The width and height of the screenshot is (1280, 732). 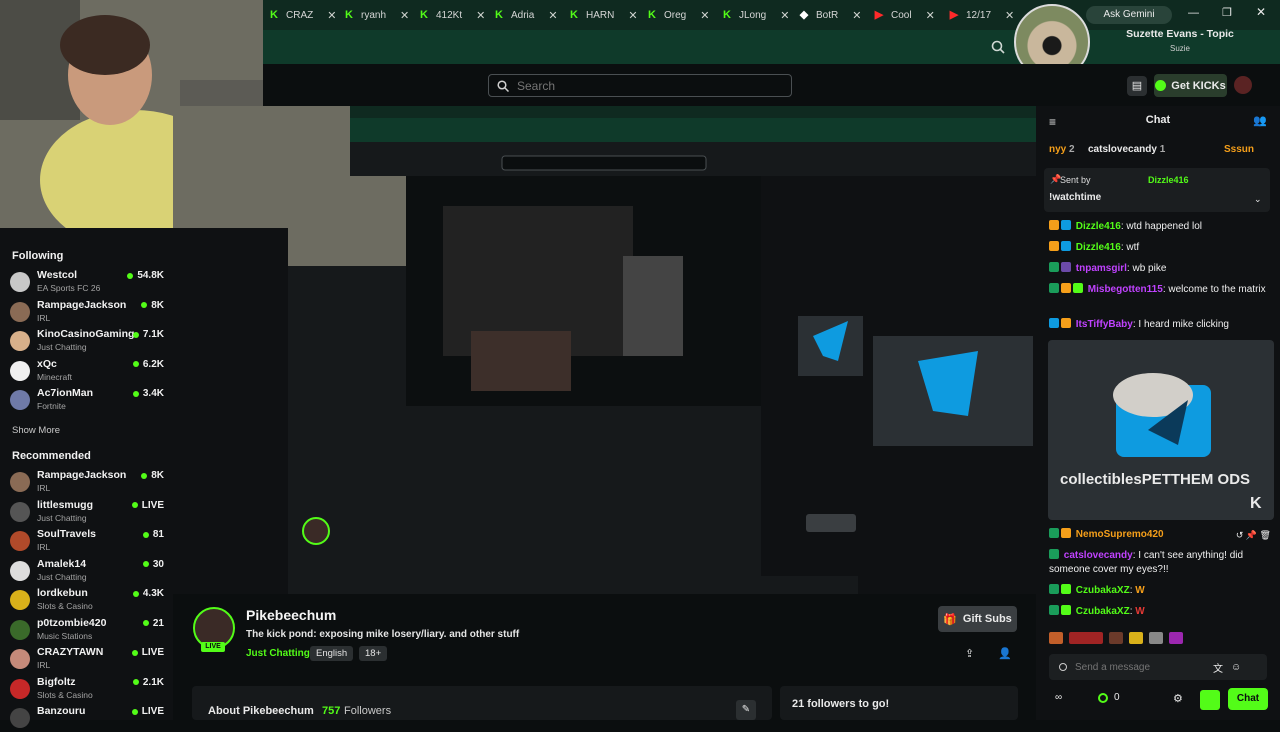 I want to click on viewer-count: 4.3K, so click(x=148, y=593).